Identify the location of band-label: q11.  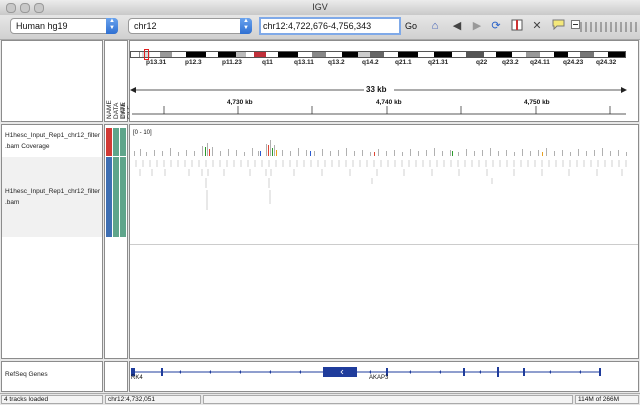
(267, 62).